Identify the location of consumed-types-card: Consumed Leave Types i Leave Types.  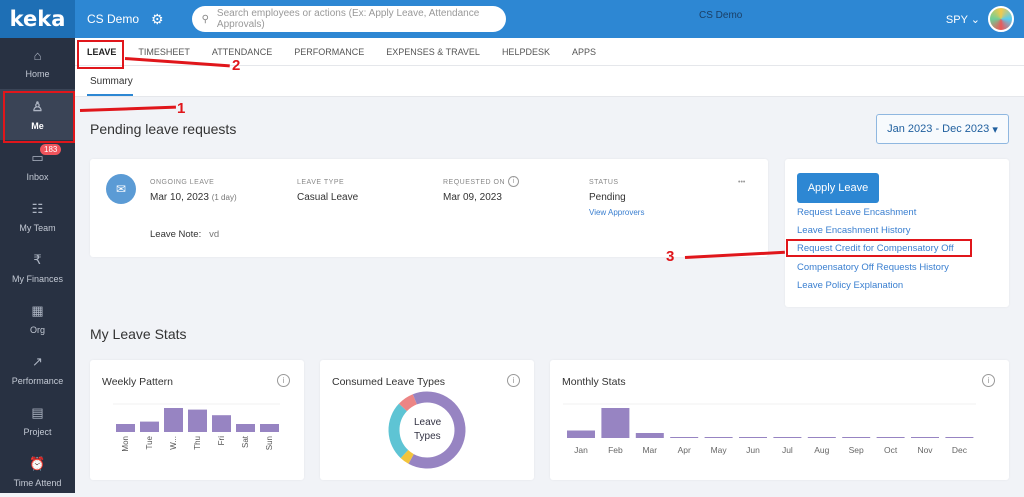
(427, 420).